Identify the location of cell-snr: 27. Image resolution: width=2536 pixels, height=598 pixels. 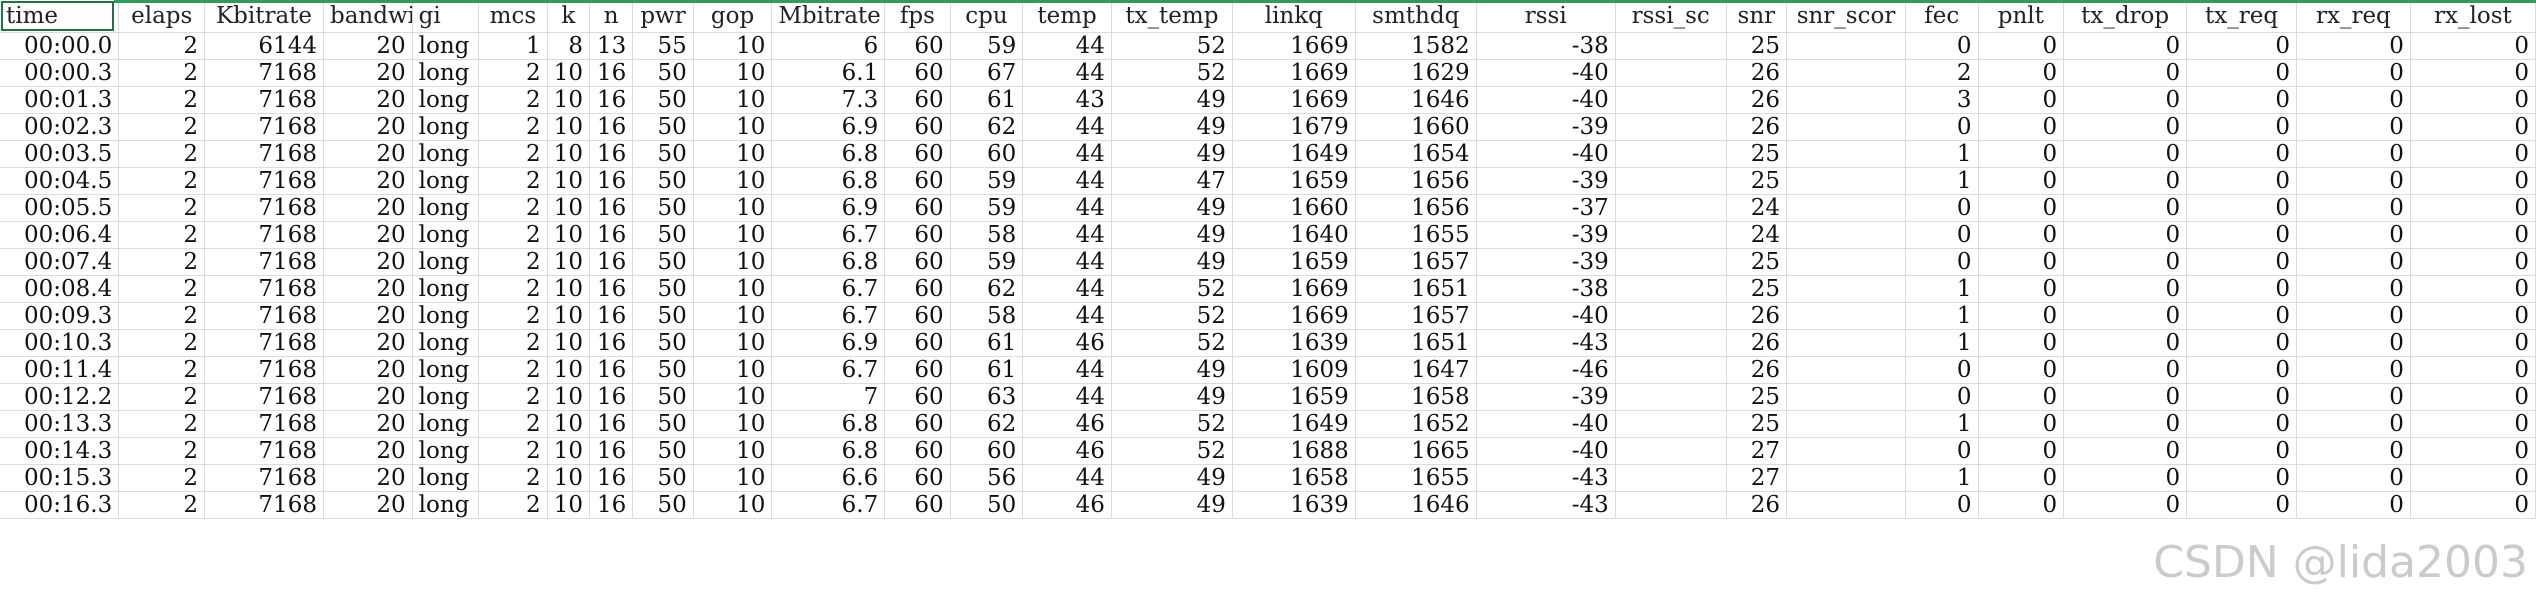
(1757, 478).